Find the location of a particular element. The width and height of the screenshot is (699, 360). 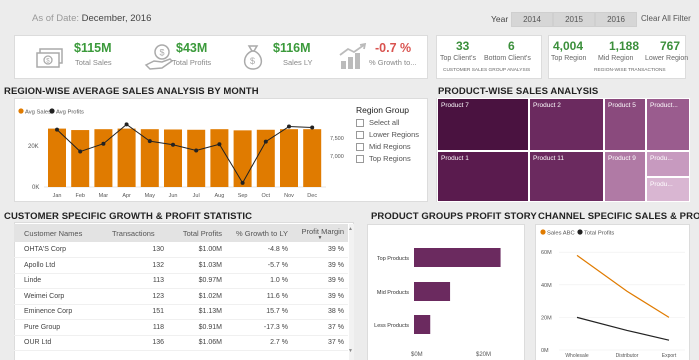

kpi-label: Total Sales is located at coordinates (93, 62).